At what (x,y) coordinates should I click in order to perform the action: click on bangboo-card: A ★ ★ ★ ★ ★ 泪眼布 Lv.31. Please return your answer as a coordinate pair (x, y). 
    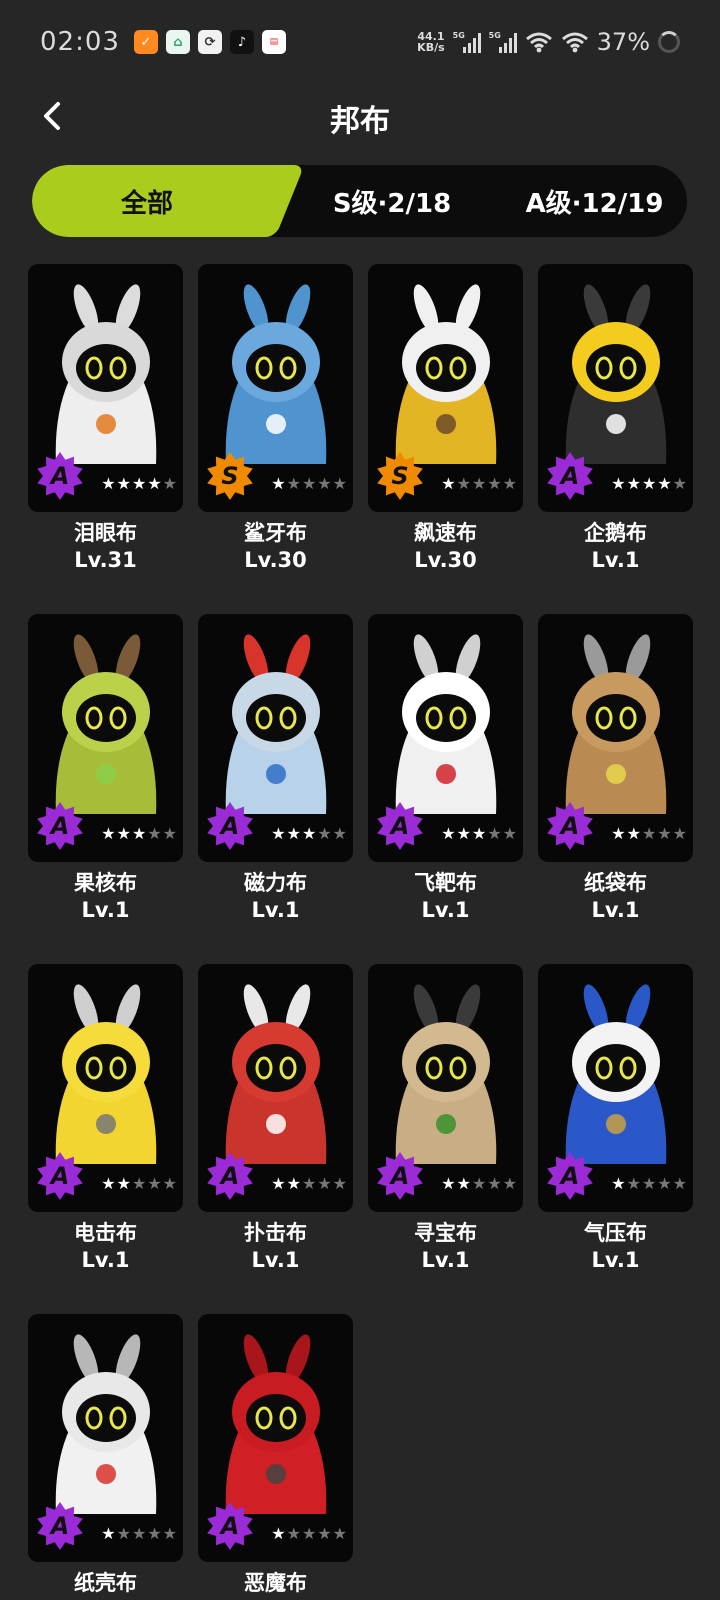
    Looking at the image, I should click on (105, 429).